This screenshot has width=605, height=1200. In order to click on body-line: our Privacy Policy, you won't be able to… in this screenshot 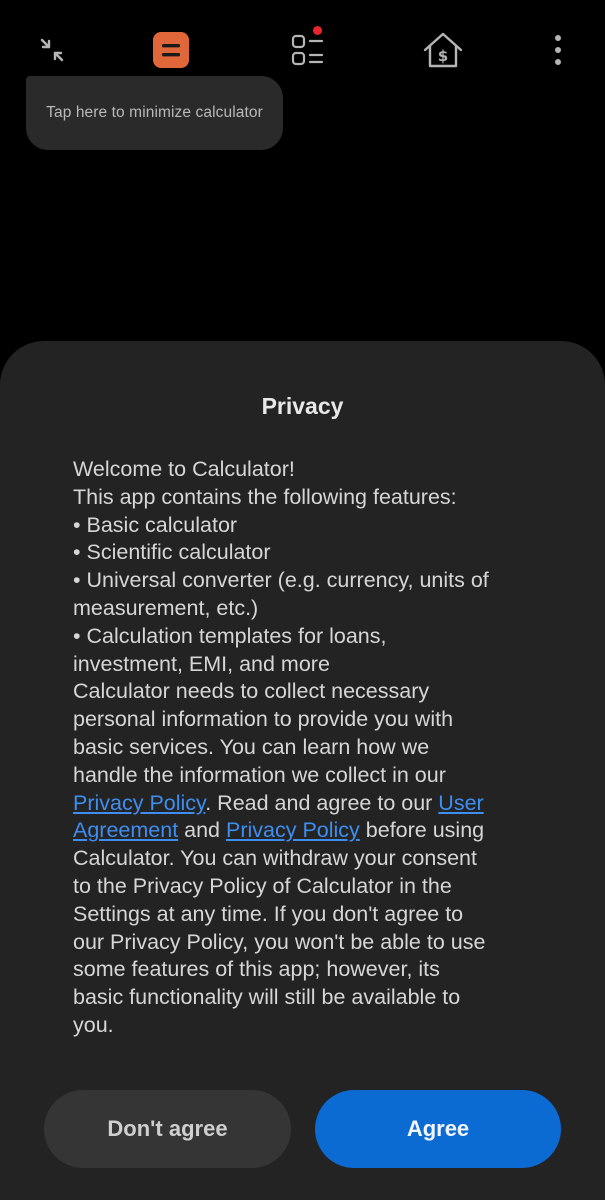, I will do `click(279, 941)`.